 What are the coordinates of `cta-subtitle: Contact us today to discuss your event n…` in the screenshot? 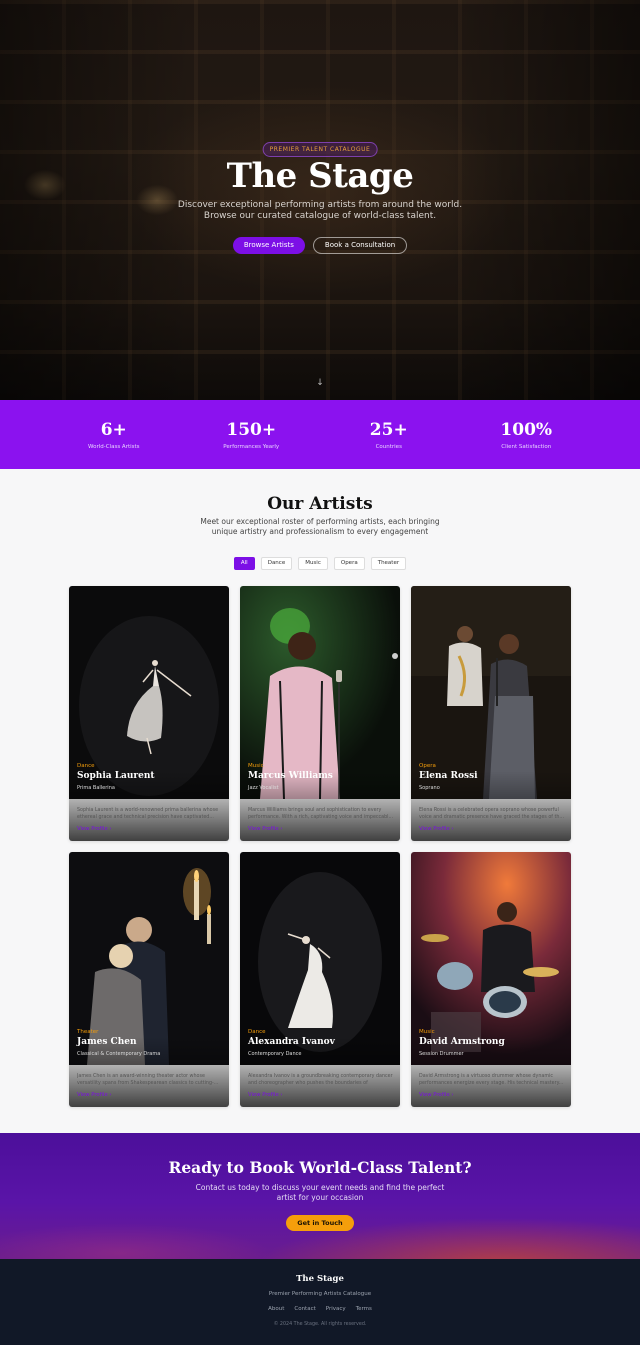 It's located at (320, 1193).